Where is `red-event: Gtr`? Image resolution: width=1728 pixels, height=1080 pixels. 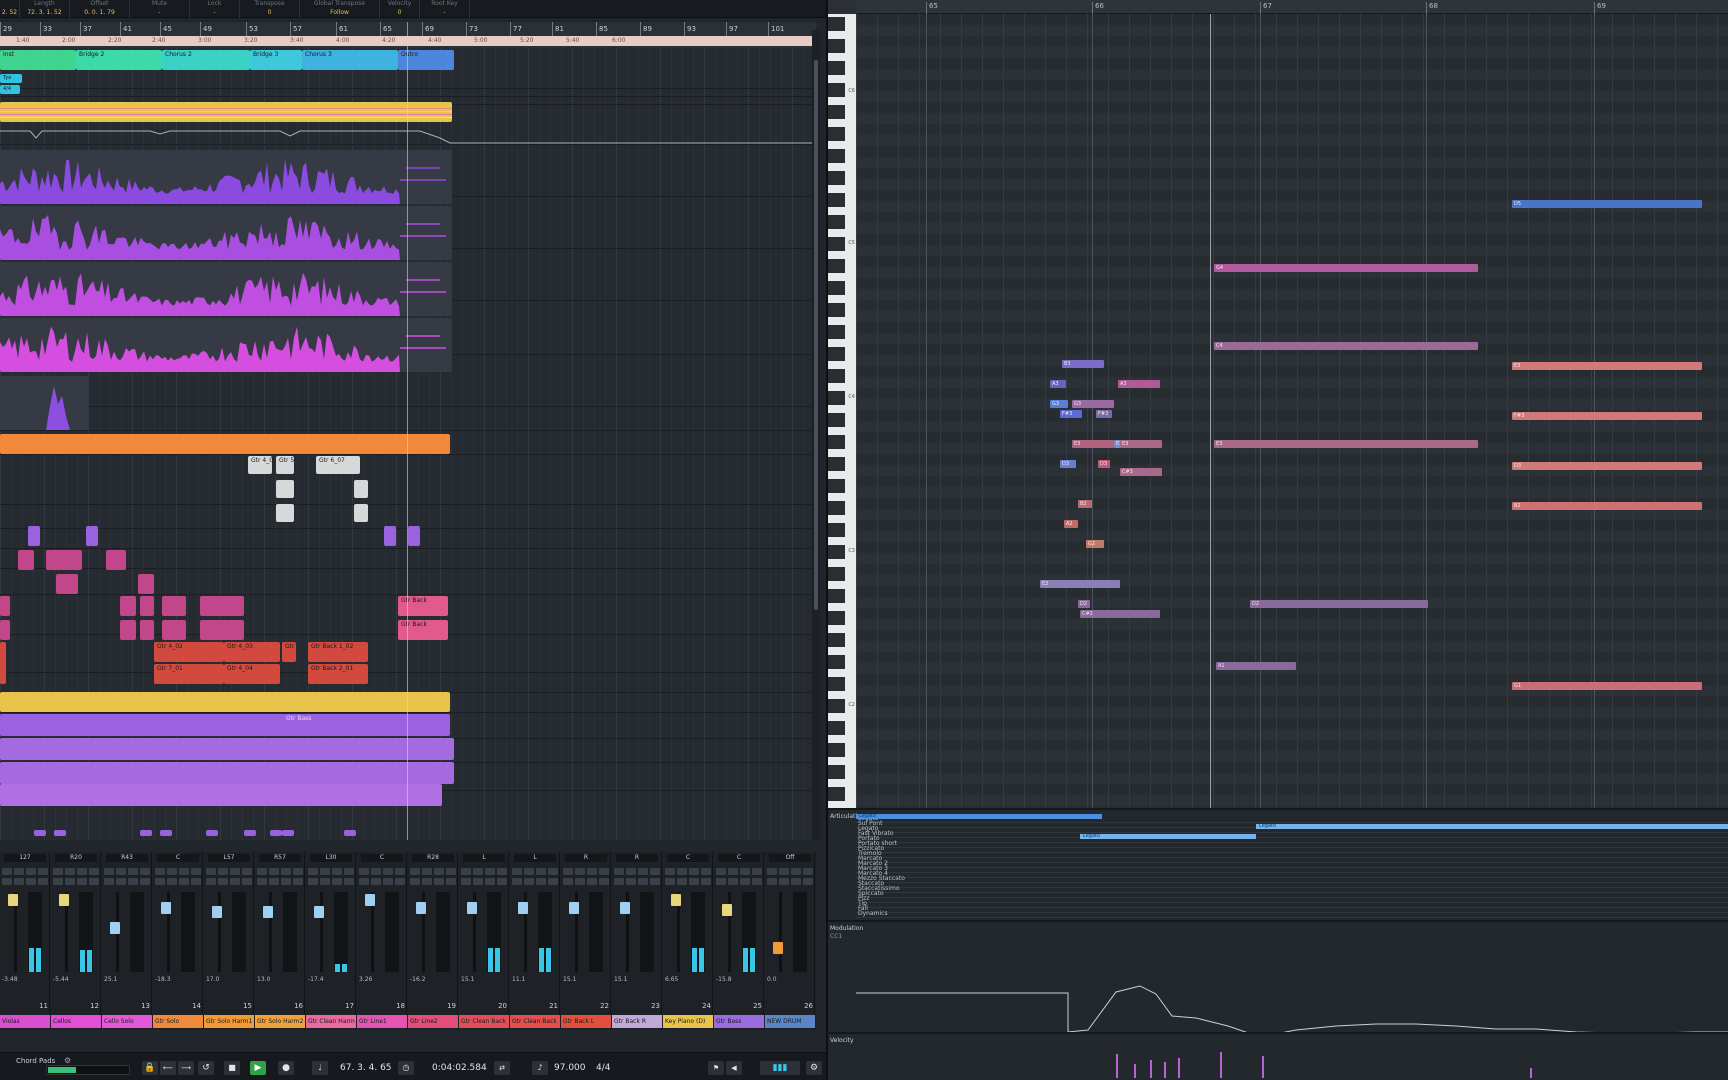 red-event: Gtr is located at coordinates (289, 652).